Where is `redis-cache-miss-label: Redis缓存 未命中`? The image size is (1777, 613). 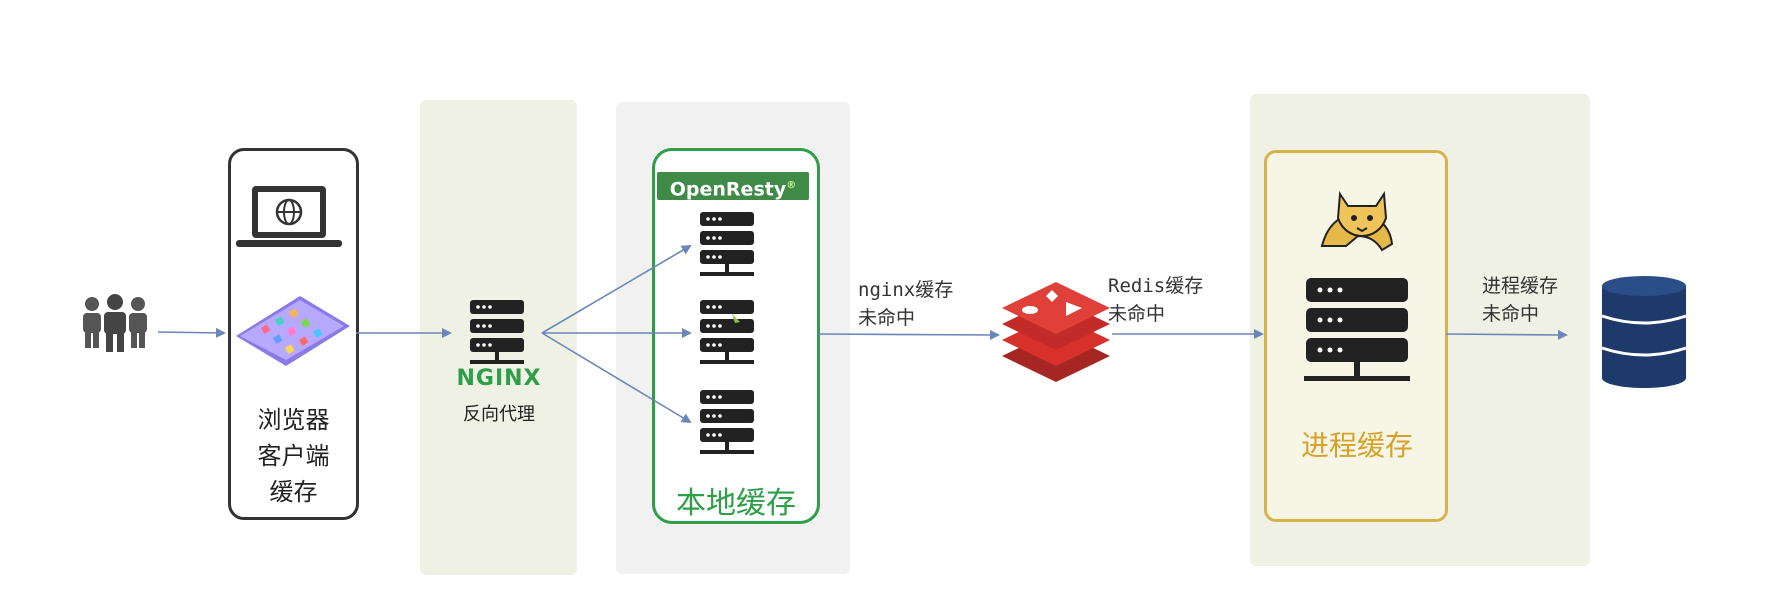
redis-cache-miss-label: Redis缓存 未命中 is located at coordinates (1156, 300).